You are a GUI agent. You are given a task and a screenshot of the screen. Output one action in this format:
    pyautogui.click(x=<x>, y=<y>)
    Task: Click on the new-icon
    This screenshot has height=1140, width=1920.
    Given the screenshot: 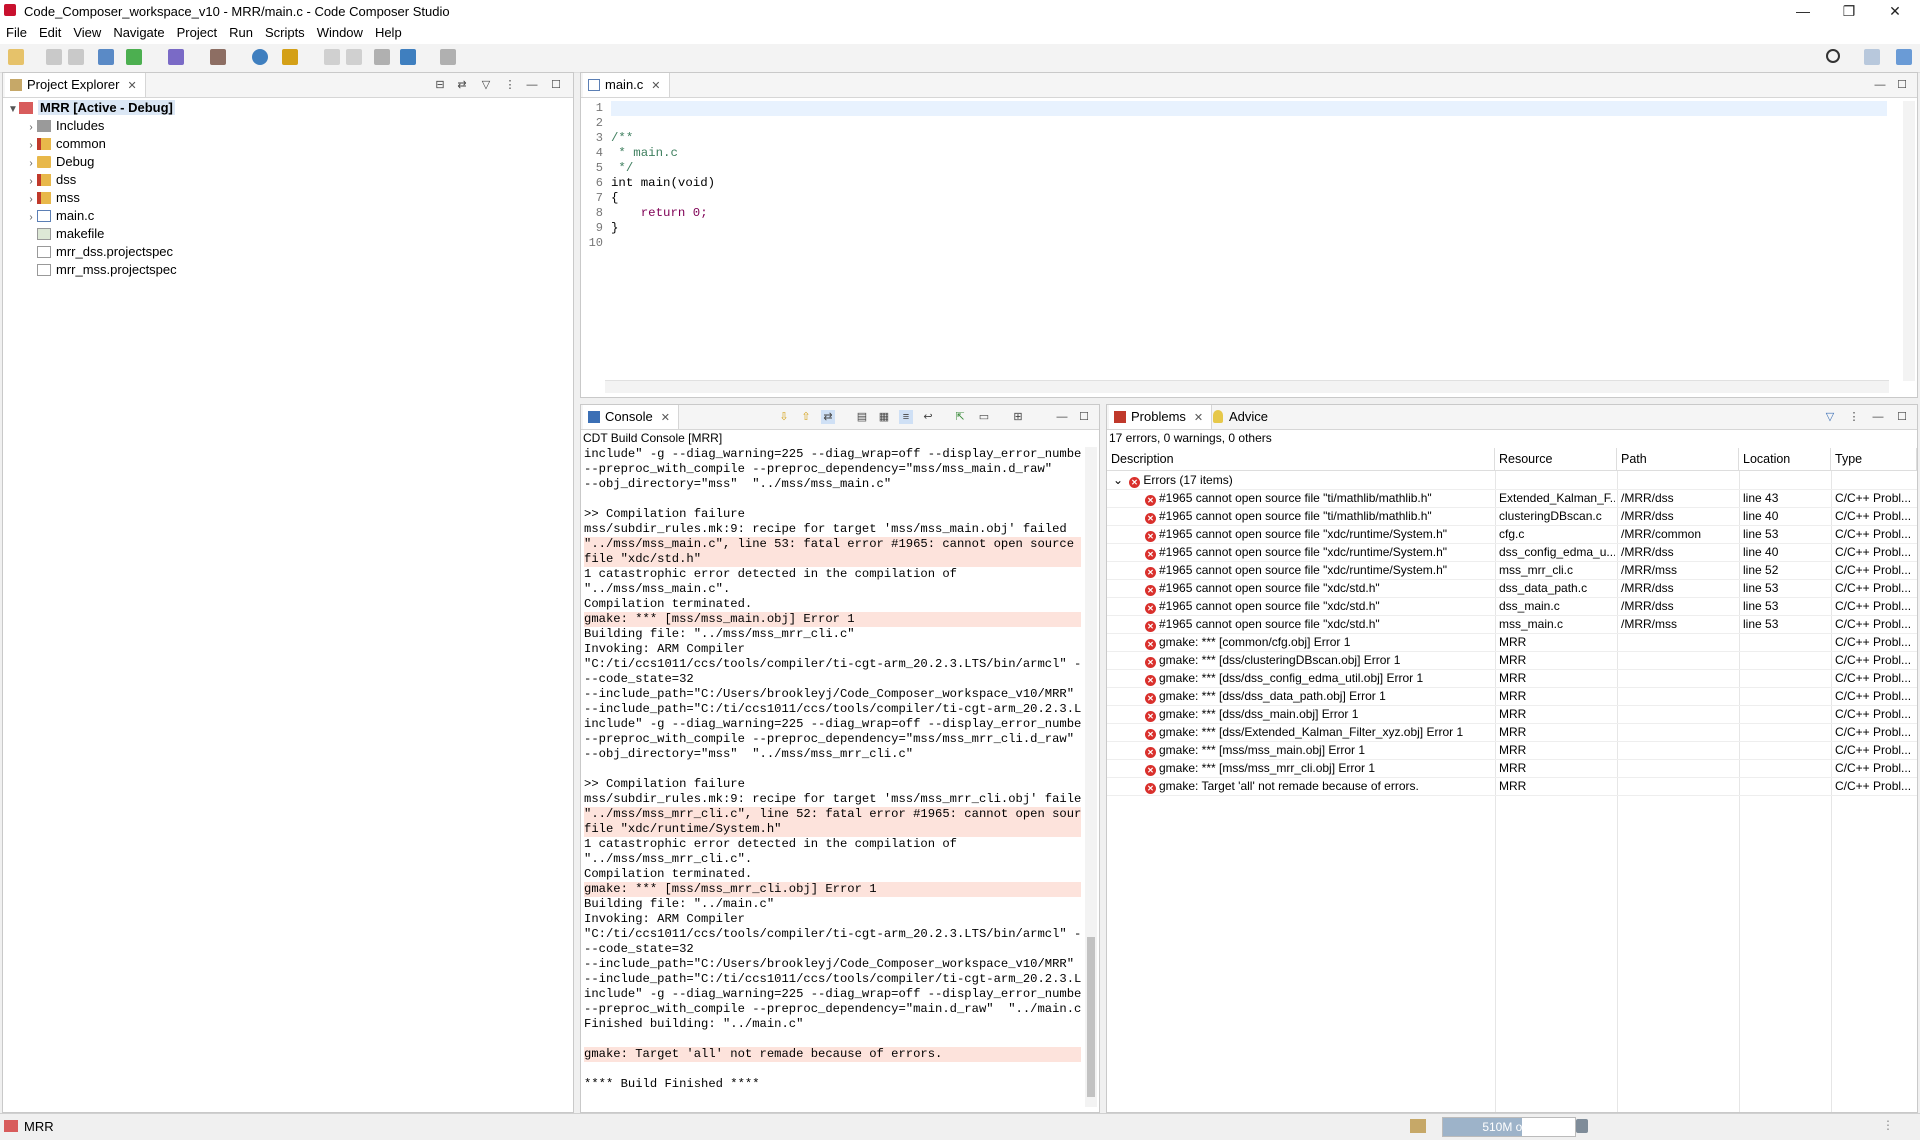 What is the action you would take?
    pyautogui.click(x=16, y=57)
    